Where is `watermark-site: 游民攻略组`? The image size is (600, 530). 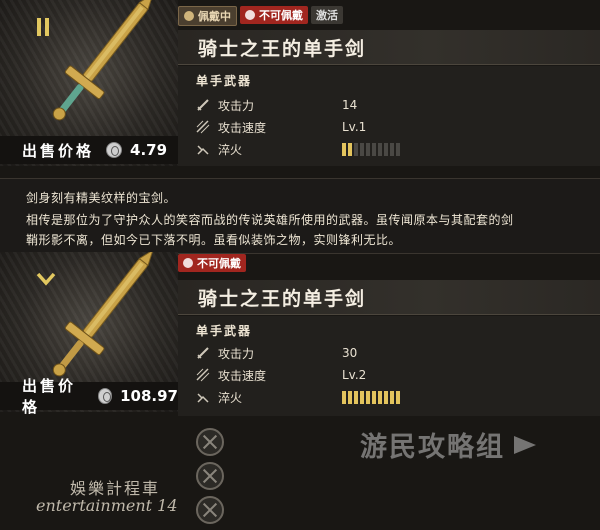 watermark-site: 游民攻略组 is located at coordinates (432, 447).